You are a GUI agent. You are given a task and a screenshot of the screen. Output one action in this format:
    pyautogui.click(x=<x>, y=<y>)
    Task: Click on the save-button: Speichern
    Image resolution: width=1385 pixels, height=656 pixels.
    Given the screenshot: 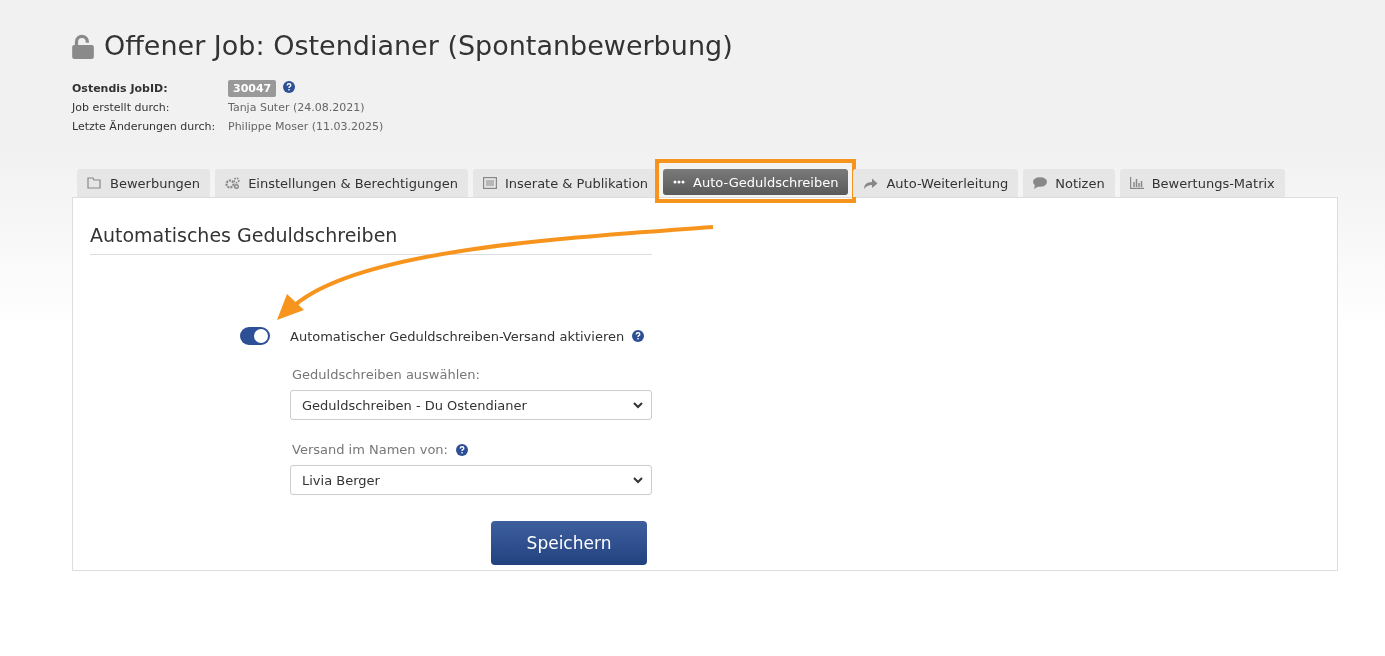 What is the action you would take?
    pyautogui.click(x=569, y=543)
    